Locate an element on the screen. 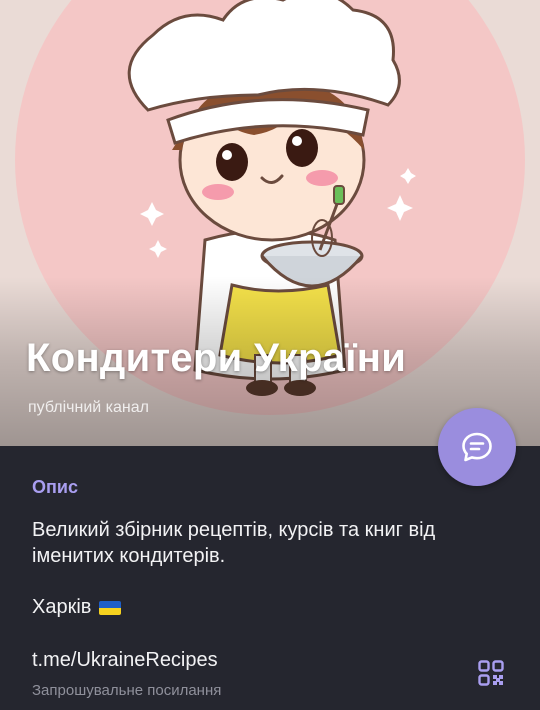 The height and width of the screenshot is (710, 540). channel-location: Харків is located at coordinates (77, 607).